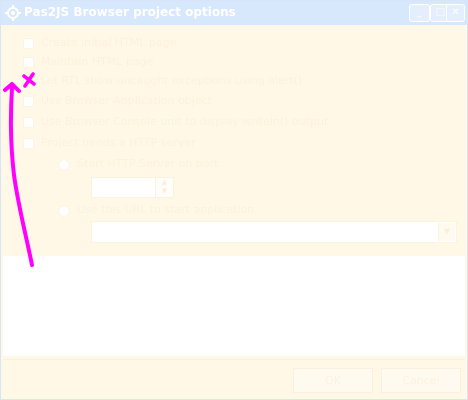  Describe the element at coordinates (28, 101) in the screenshot. I see `browser-app-checkbox` at that location.